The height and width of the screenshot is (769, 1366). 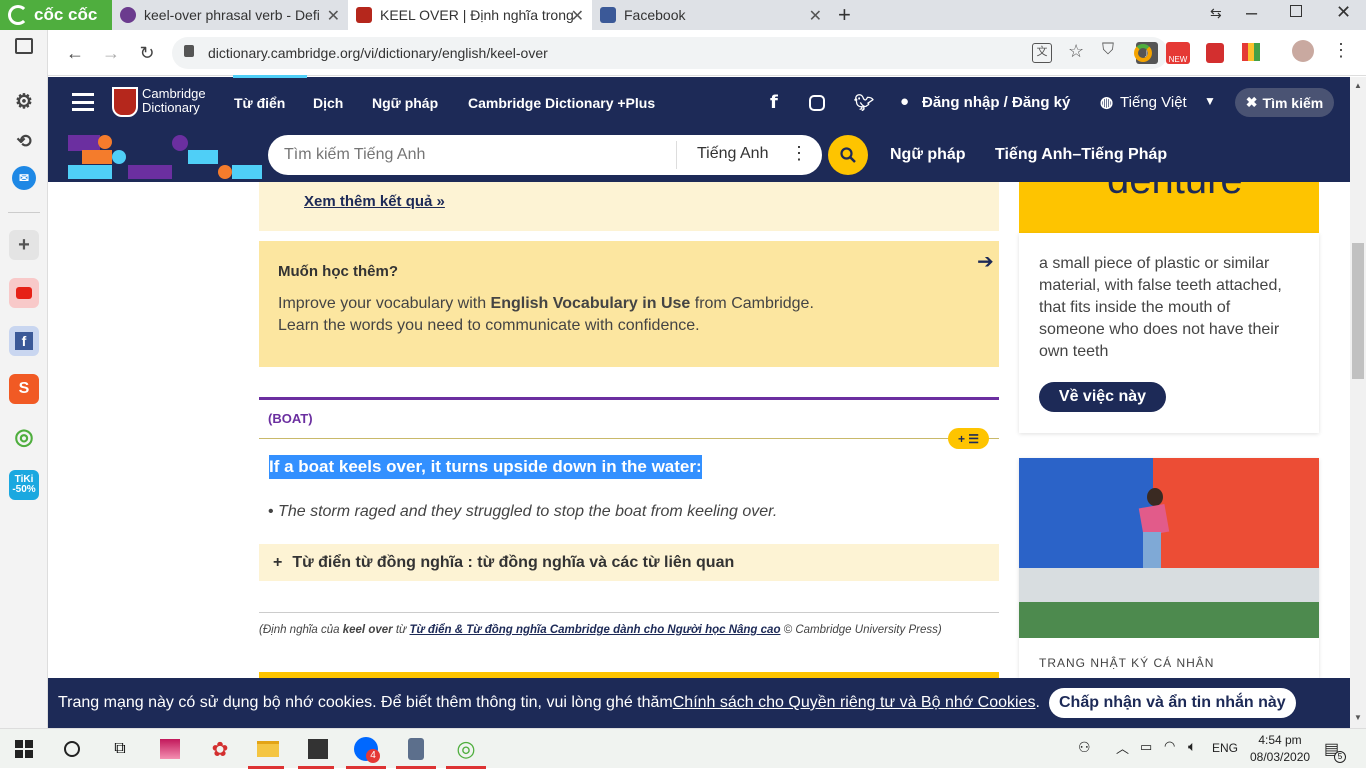 What do you see at coordinates (1358, 311) in the screenshot?
I see `scroll-thumb` at bounding box center [1358, 311].